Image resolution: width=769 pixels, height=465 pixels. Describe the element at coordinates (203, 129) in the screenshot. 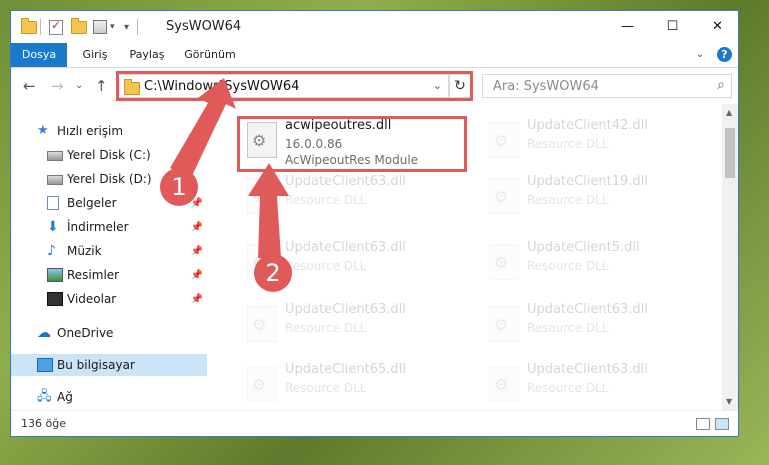

I see `arrow-1-icon` at that location.